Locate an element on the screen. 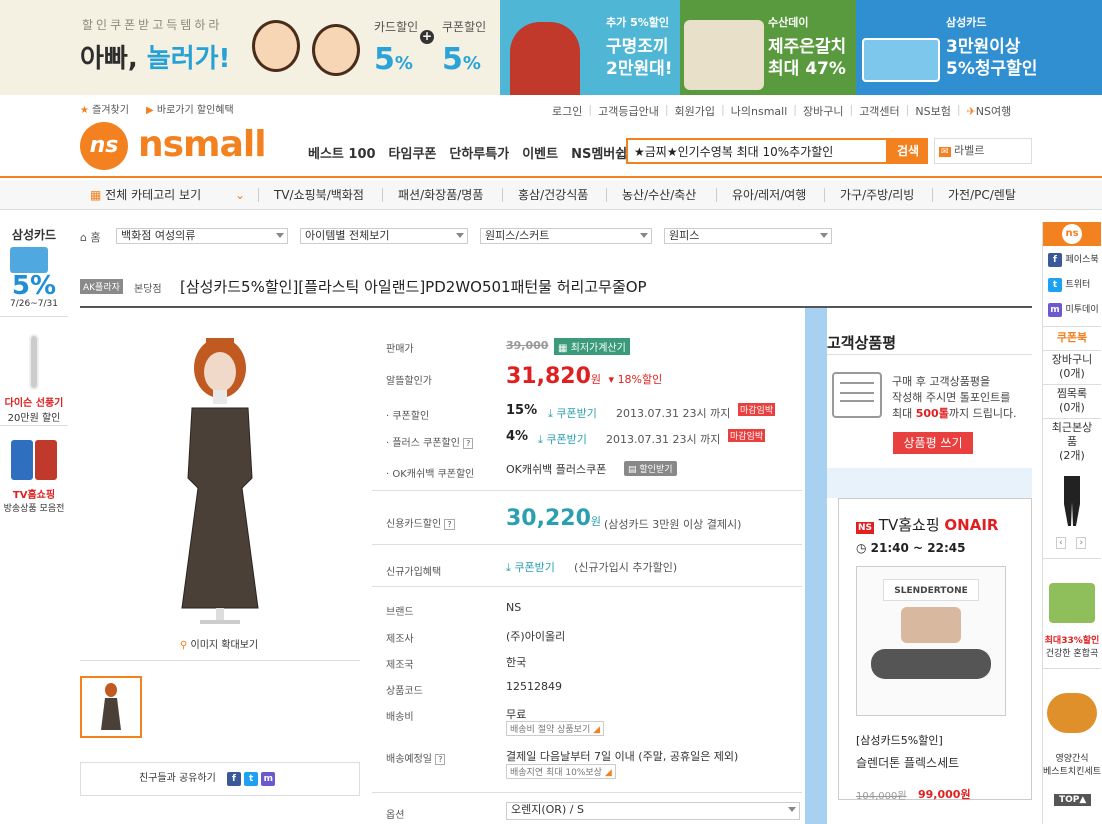 Image resolution: width=1102 pixels, height=824 pixels. quick-cart: 장바구니 (0개) is located at coordinates (1072, 365).